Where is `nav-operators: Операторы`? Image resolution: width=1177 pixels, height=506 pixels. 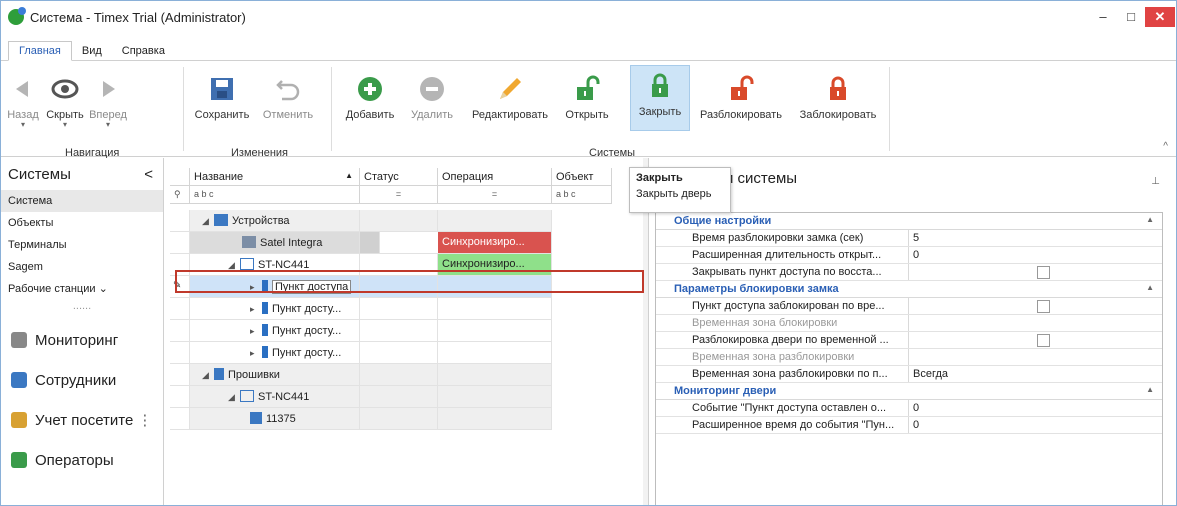 nav-operators: Операторы is located at coordinates (82, 460).